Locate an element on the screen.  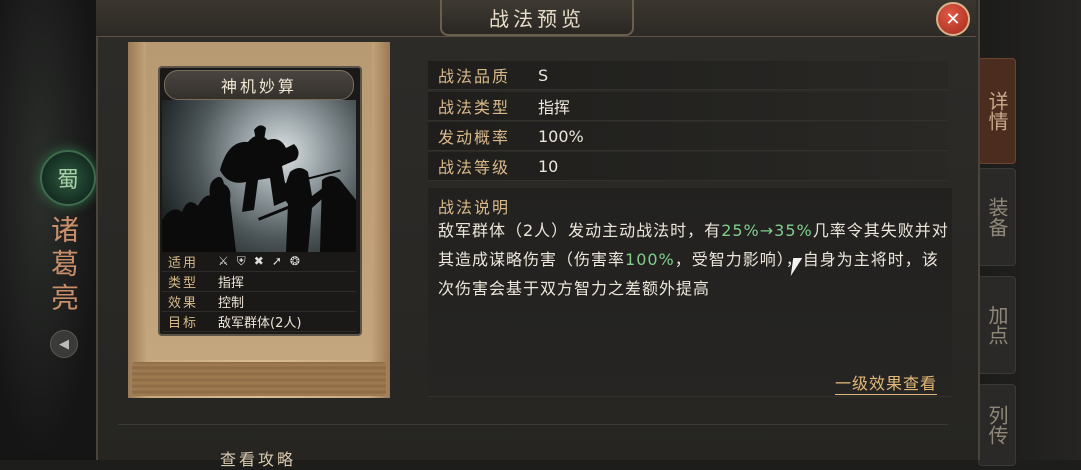
info-row-type: 战法类型 指挥 is located at coordinates (688, 106).